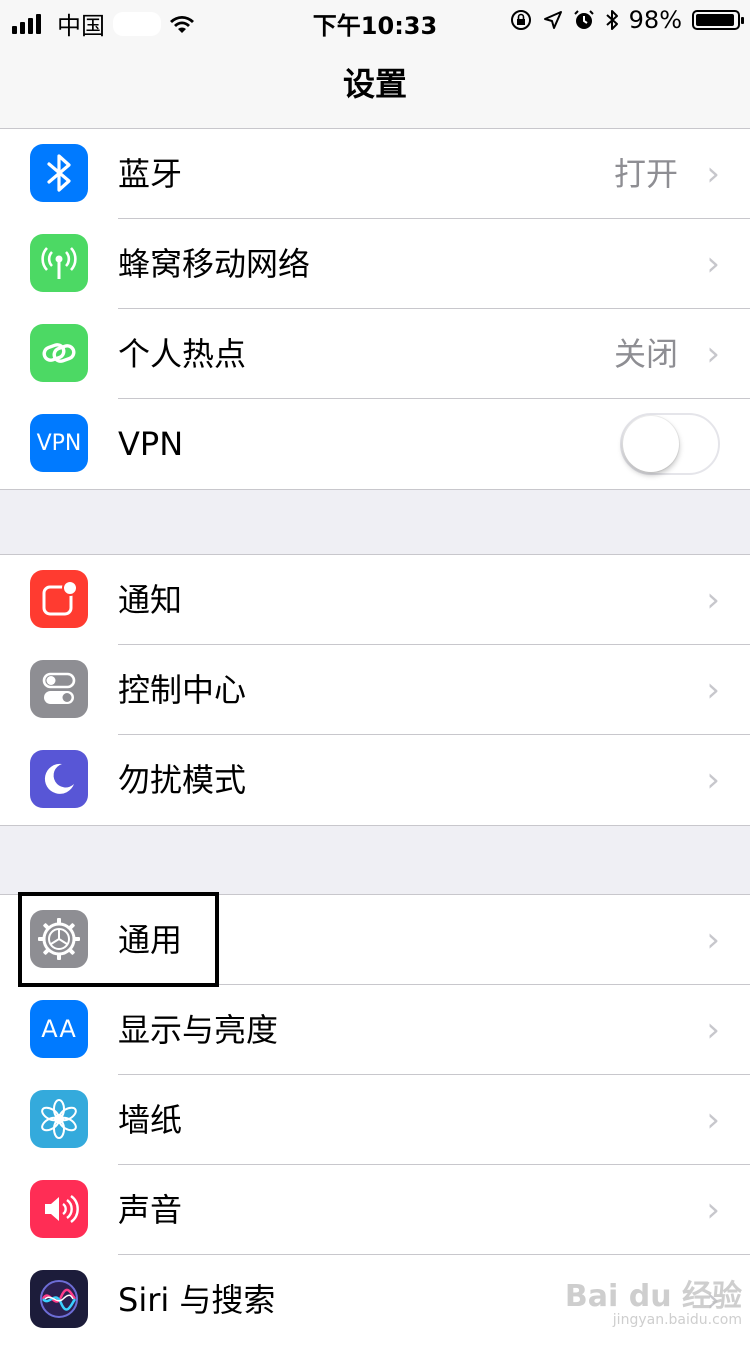  What do you see at coordinates (375, 1030) in the screenshot?
I see `settings-row-display-brightness: AA 显示与亮度 ›` at bounding box center [375, 1030].